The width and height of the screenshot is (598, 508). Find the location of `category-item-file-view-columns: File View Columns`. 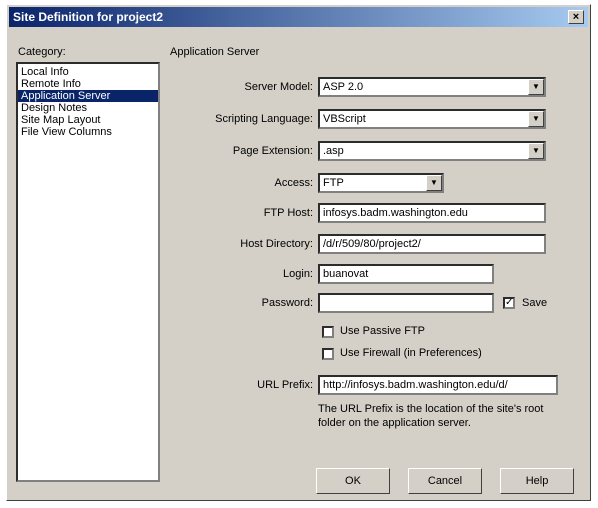

category-item-file-view-columns: File View Columns is located at coordinates (88, 132).